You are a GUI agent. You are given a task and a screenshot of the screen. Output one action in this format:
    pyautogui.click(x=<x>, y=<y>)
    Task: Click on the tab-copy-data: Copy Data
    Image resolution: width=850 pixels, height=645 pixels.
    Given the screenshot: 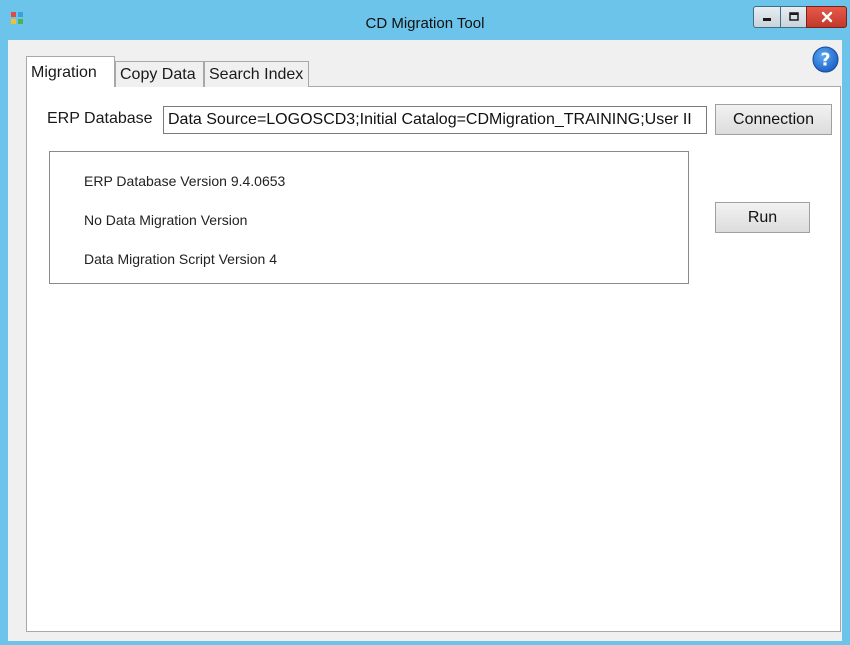 What is the action you would take?
    pyautogui.click(x=159, y=74)
    